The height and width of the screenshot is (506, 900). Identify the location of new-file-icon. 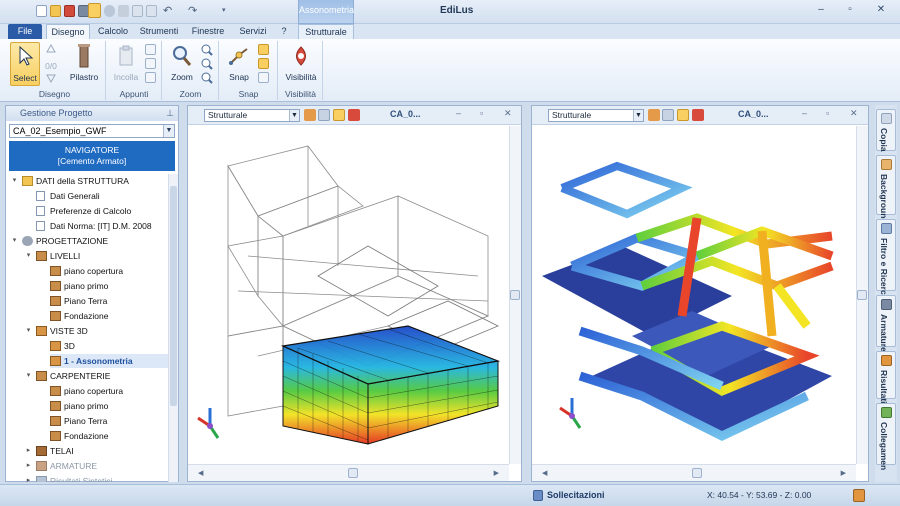
(41, 11).